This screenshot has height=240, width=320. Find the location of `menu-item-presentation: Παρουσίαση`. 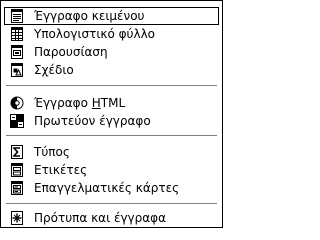

menu-item-presentation: Παρουσίαση is located at coordinates (111, 52).